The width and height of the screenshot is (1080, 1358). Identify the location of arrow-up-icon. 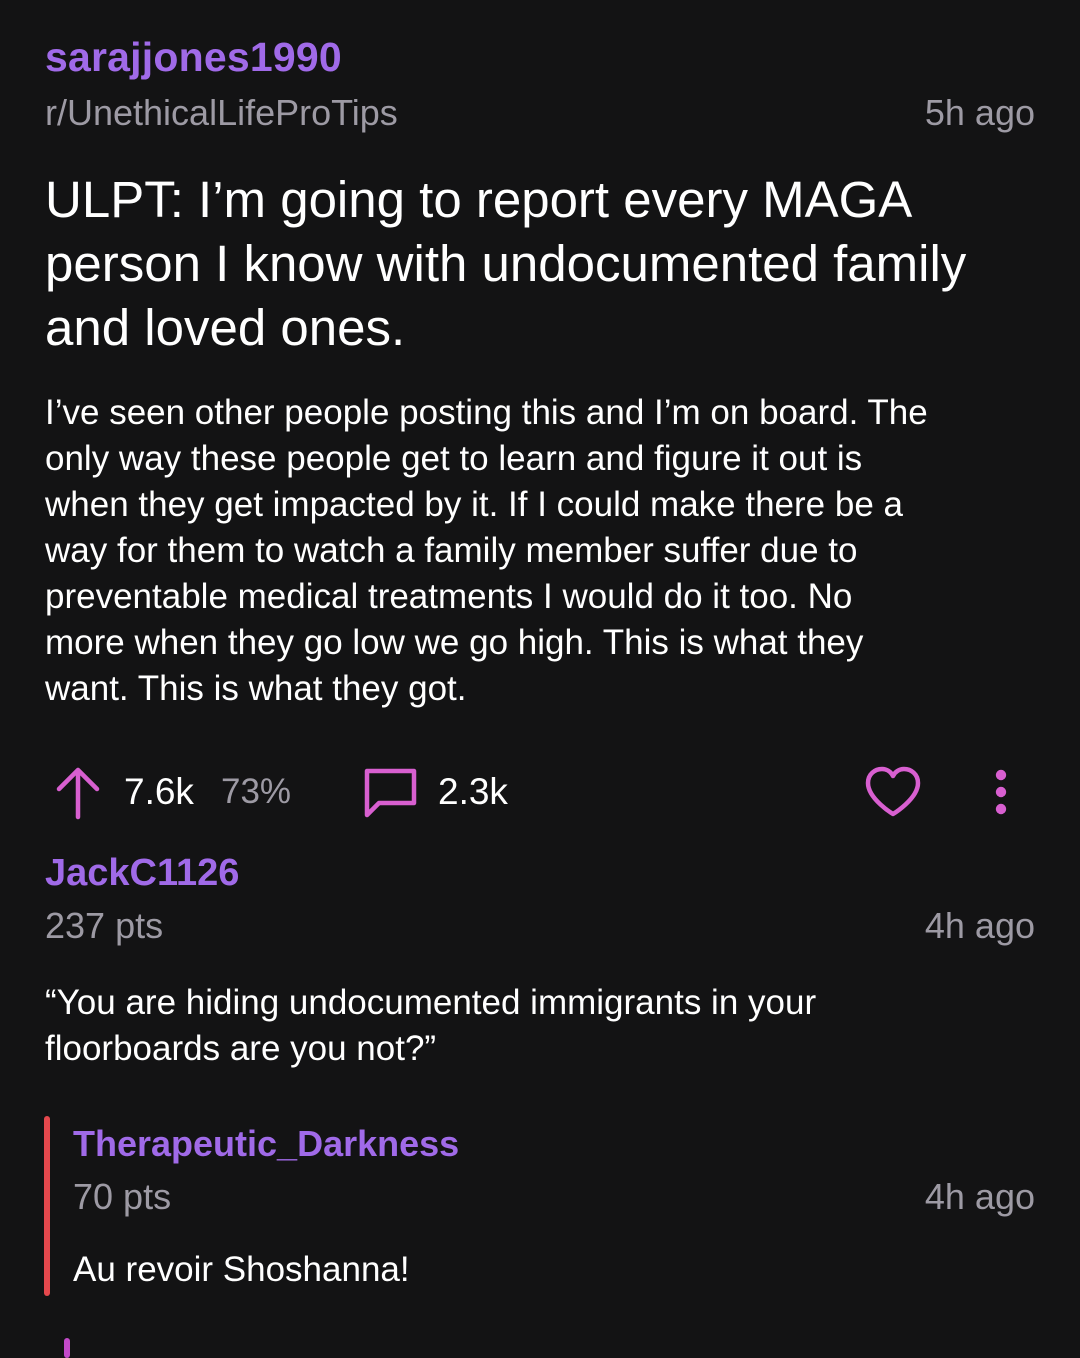
(78, 793).